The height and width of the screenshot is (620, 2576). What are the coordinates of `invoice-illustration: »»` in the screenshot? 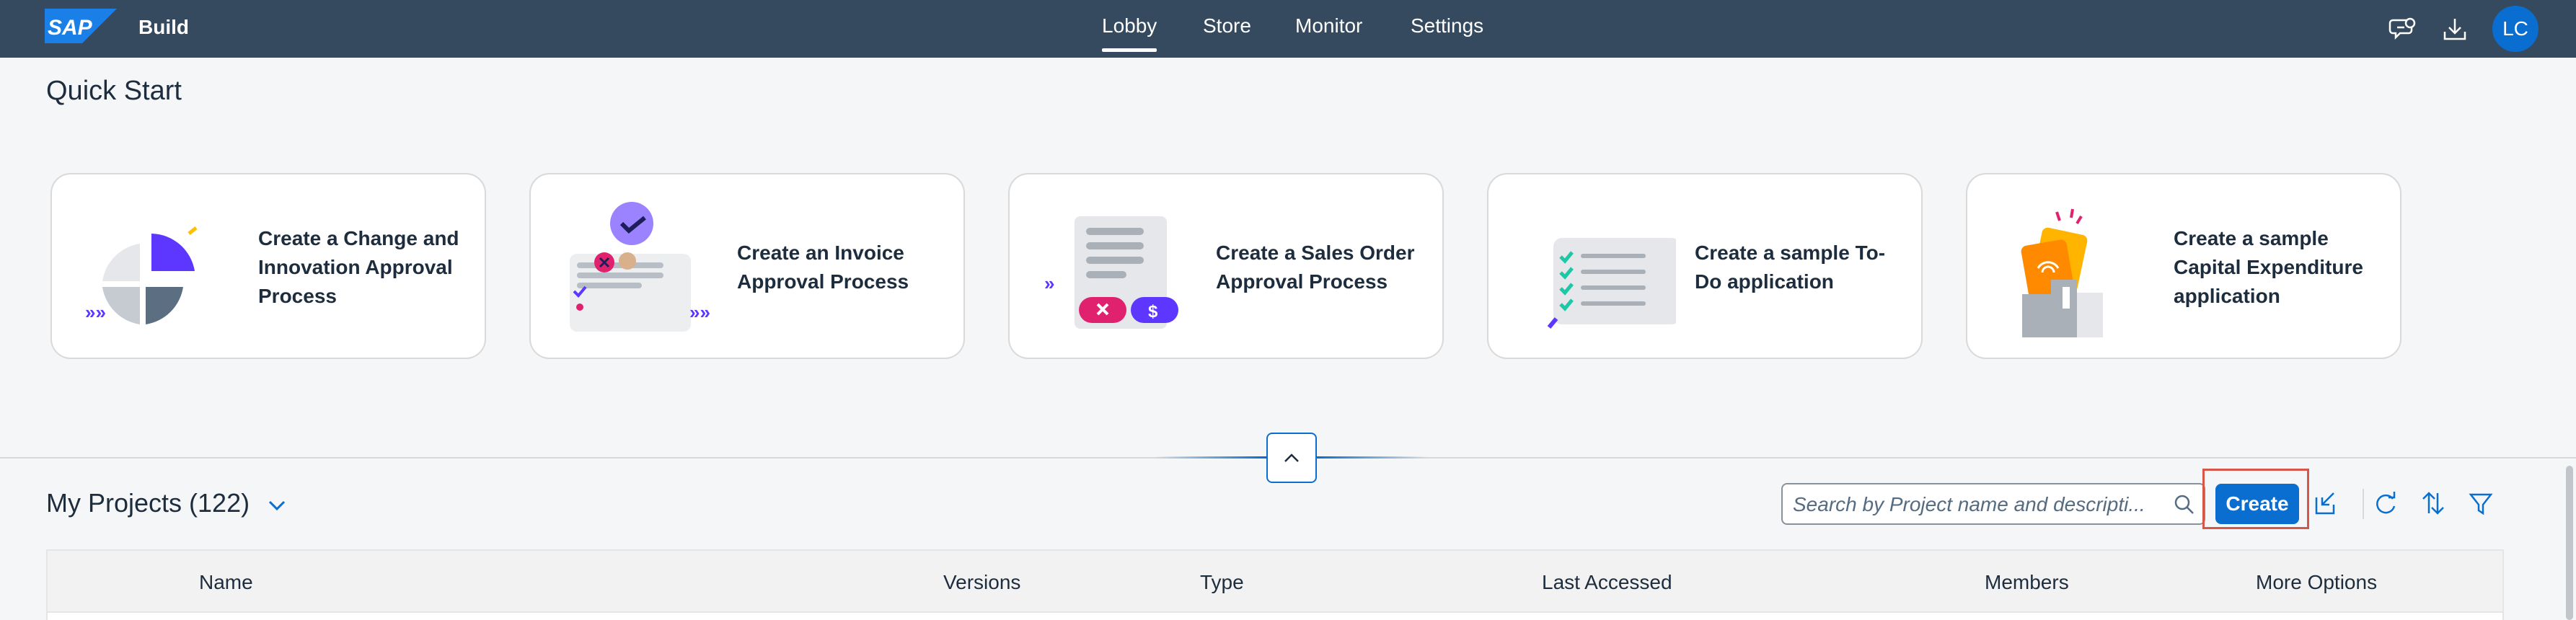 It's located at (640, 267).